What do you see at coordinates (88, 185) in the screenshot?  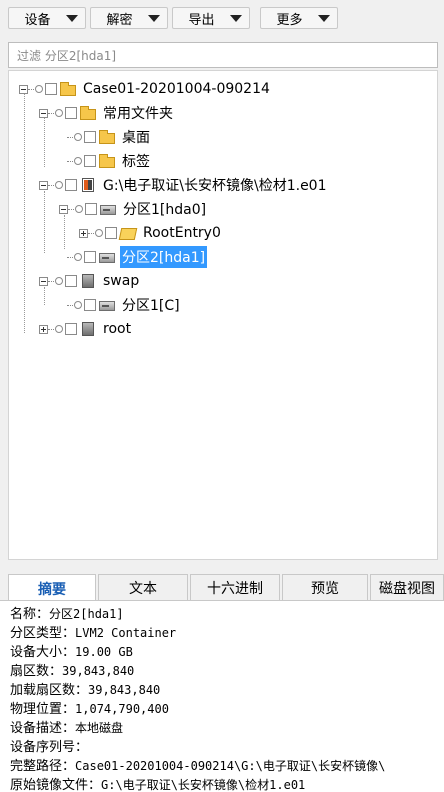 I see `disk-image-icon` at bounding box center [88, 185].